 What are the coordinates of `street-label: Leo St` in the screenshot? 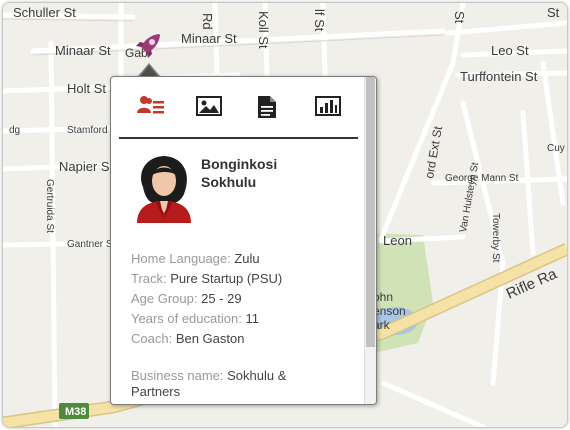 It's located at (510, 50).